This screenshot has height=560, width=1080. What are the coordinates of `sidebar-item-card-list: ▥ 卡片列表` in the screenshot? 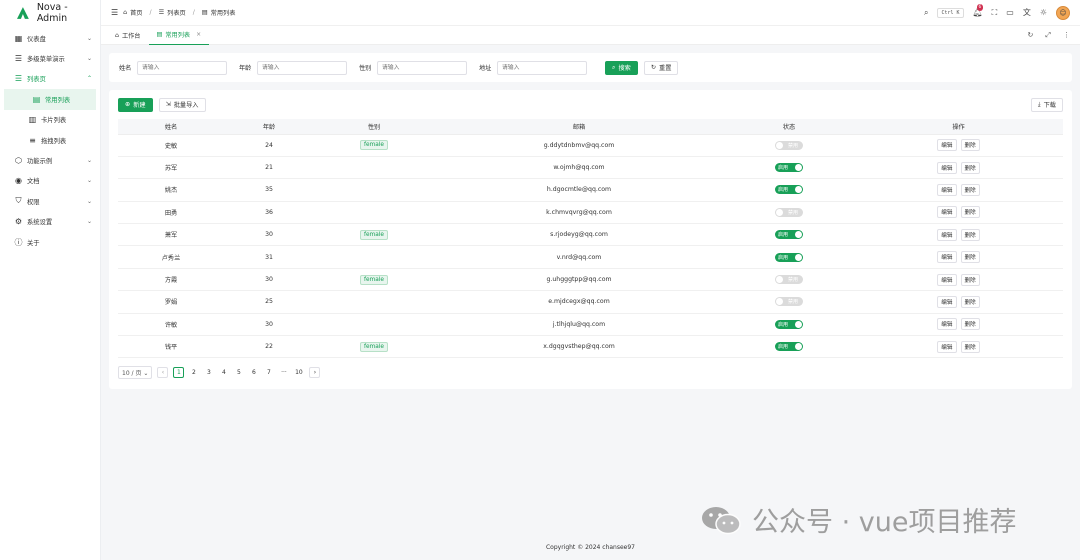 It's located at (50, 120).